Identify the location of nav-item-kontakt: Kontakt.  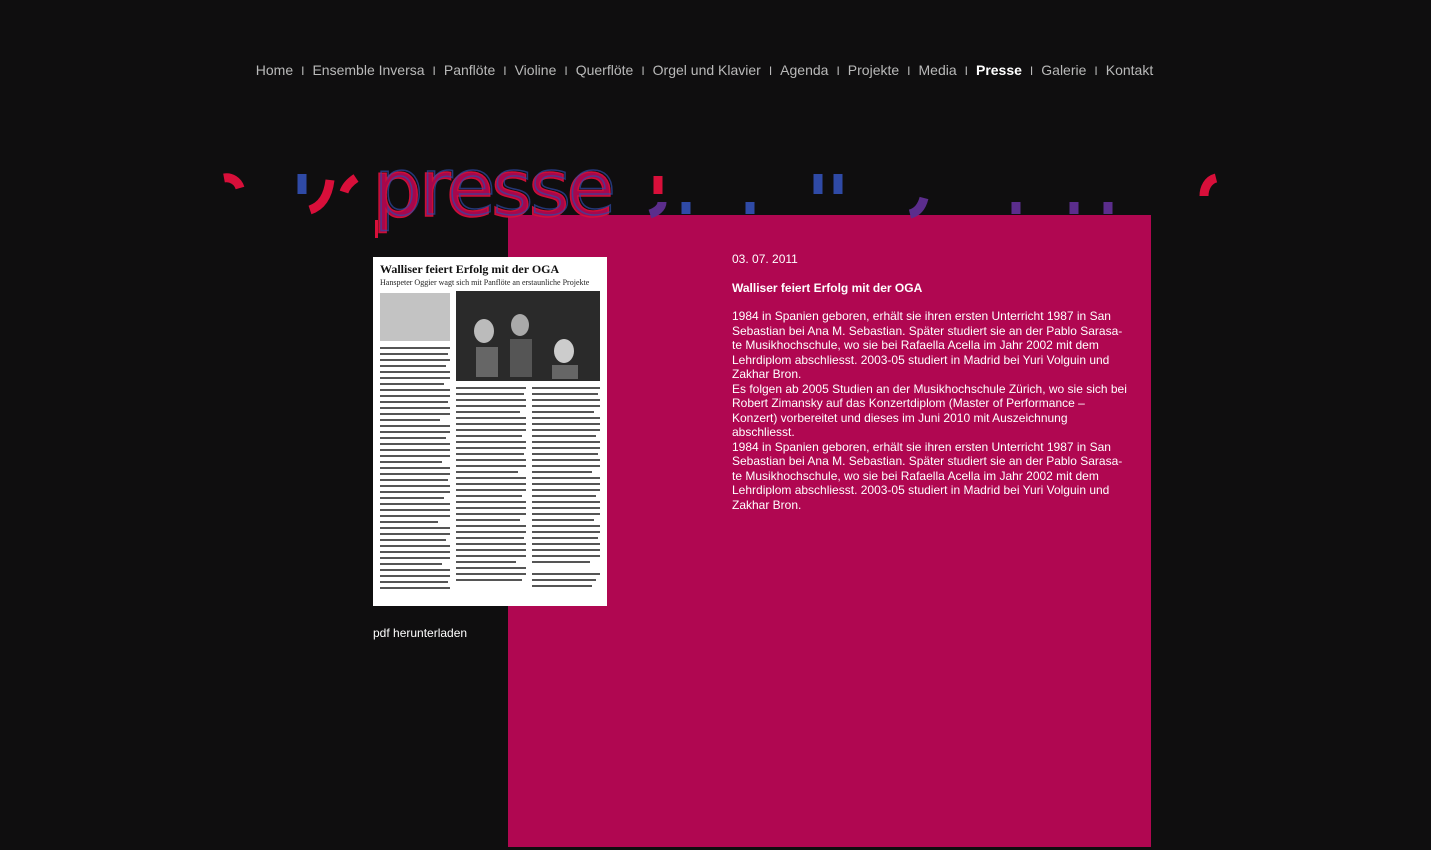
(1129, 70).